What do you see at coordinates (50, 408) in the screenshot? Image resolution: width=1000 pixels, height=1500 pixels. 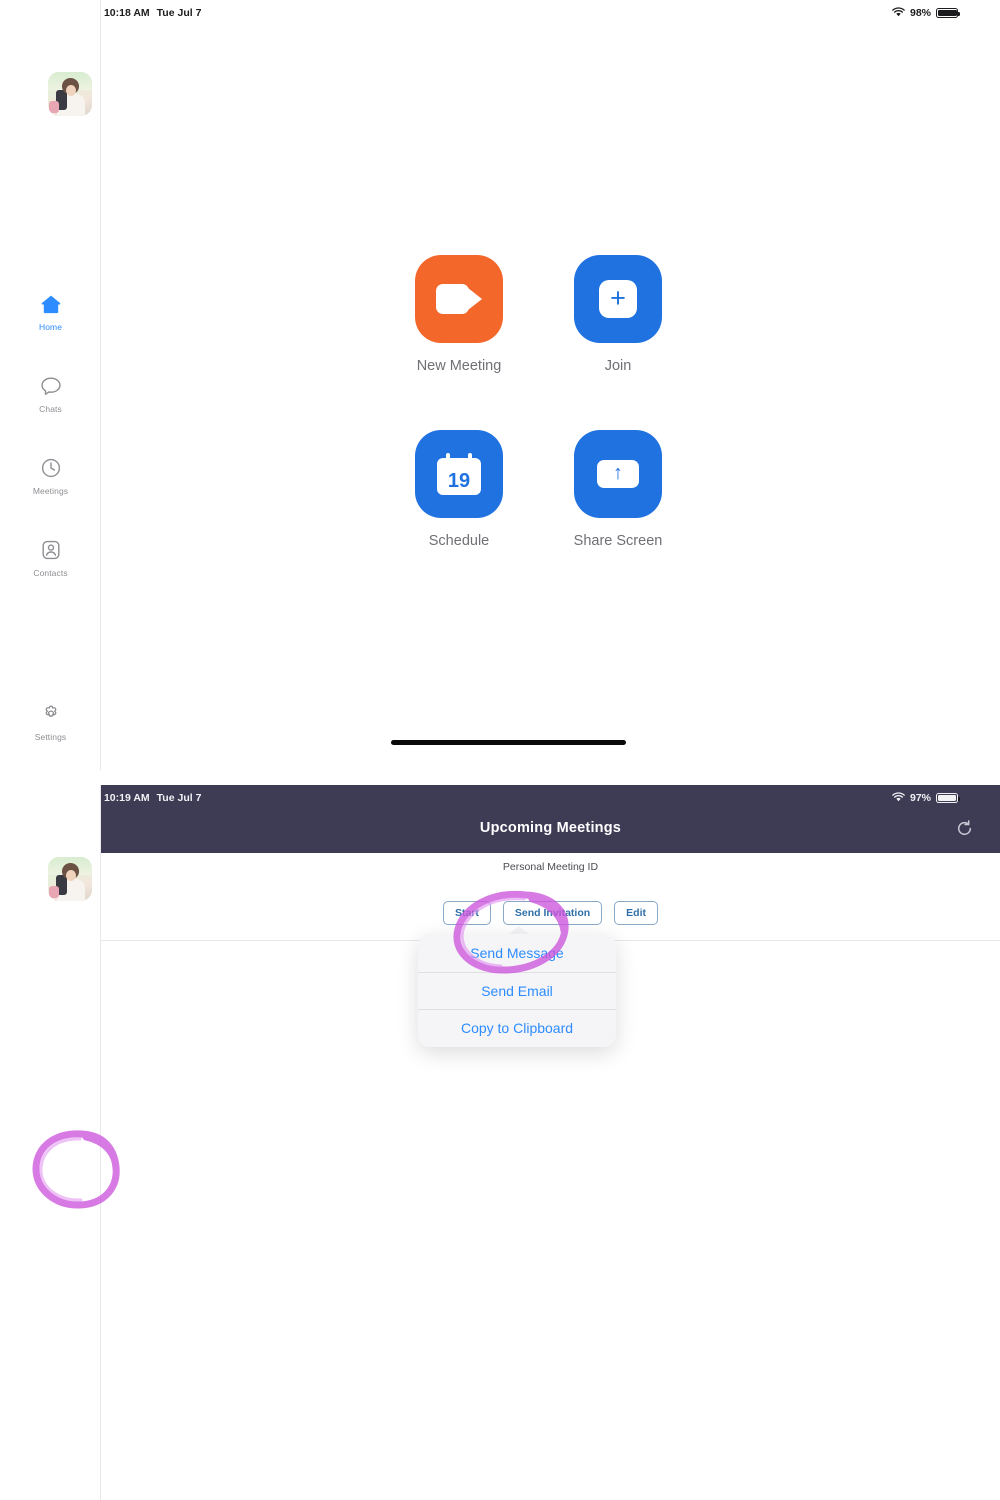 I see `sidebar-item-label: Chats` at bounding box center [50, 408].